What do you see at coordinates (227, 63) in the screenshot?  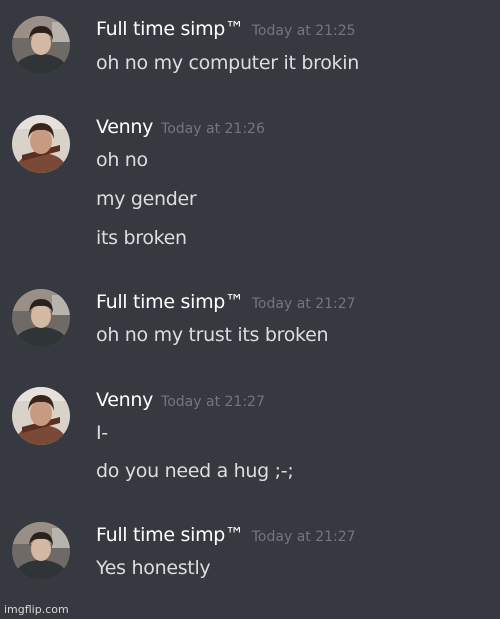 I see `message-text: oh no my computer it brokin` at bounding box center [227, 63].